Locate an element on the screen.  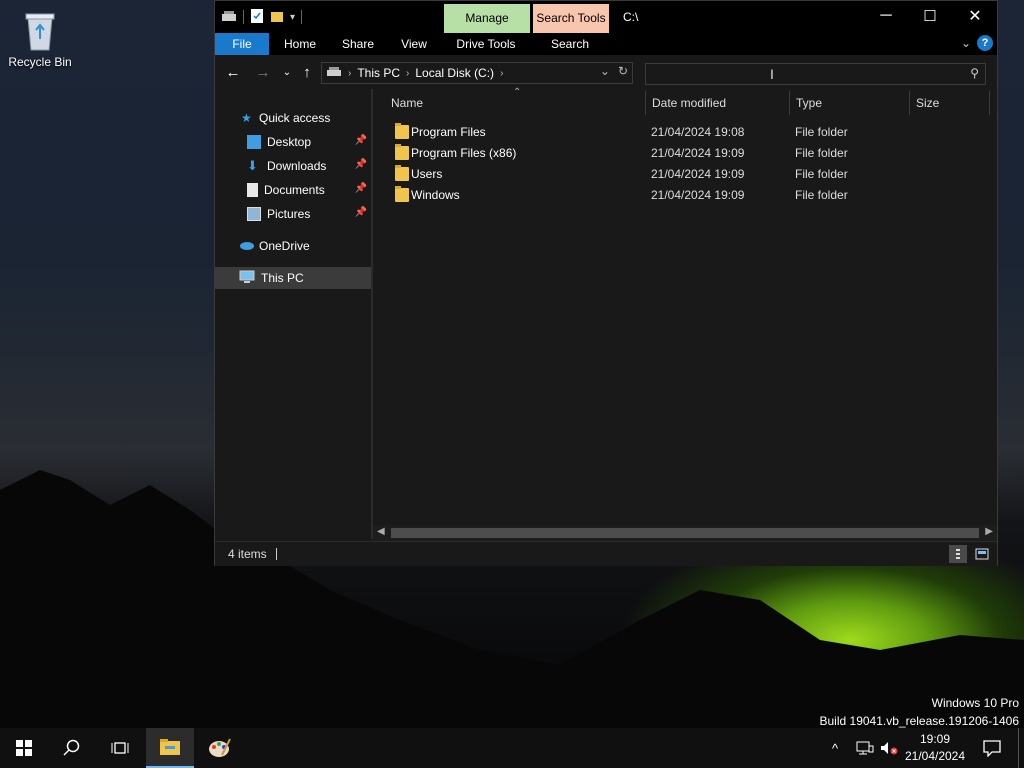
scroll-left-icon: ◀ is located at coordinates (381, 531).